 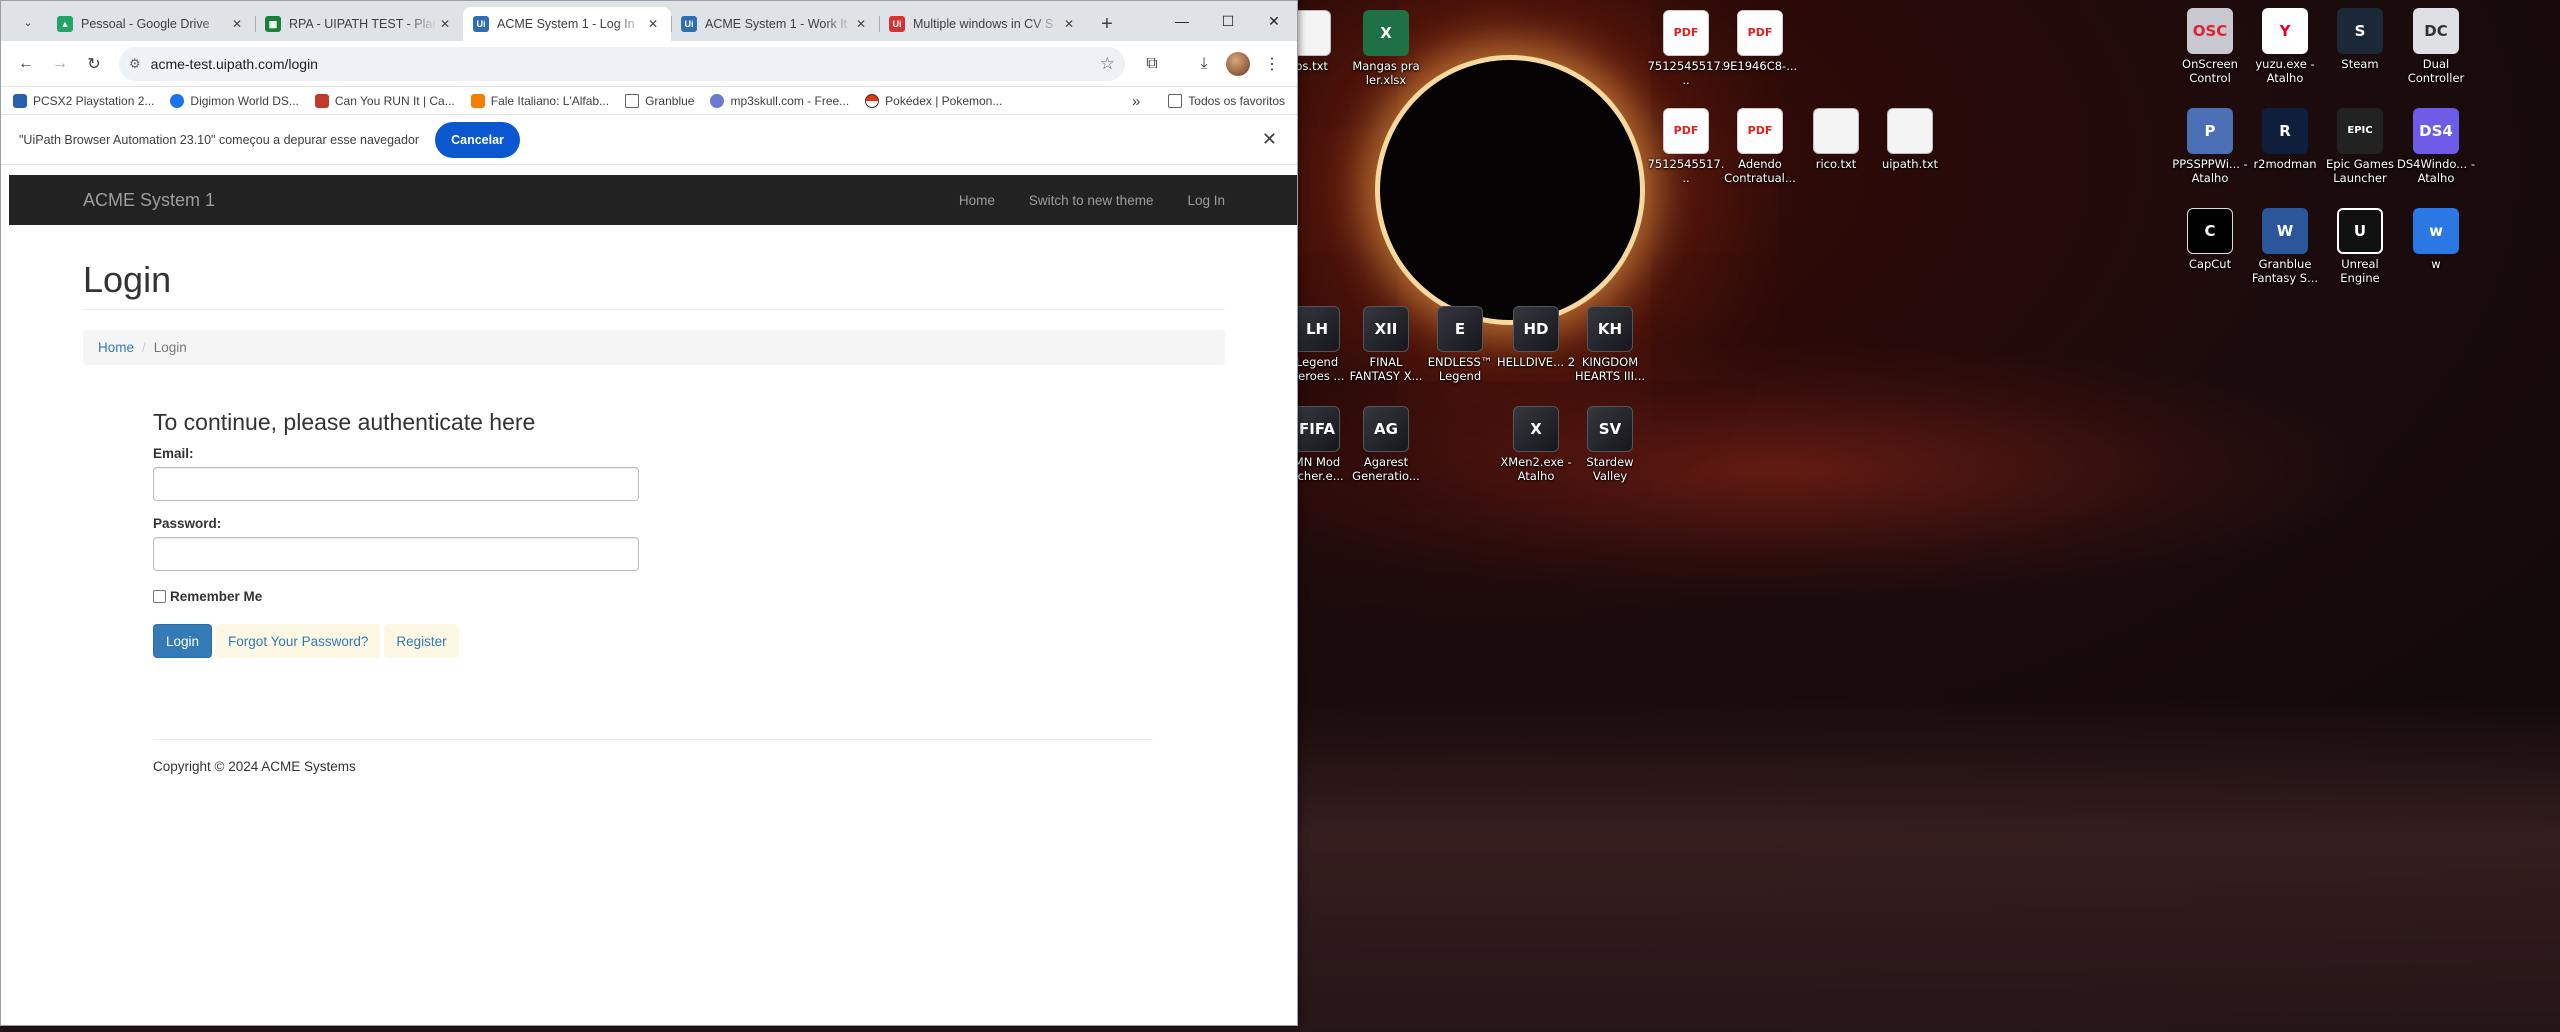 I want to click on desktop-icon-label: w, so click(x=2436, y=264).